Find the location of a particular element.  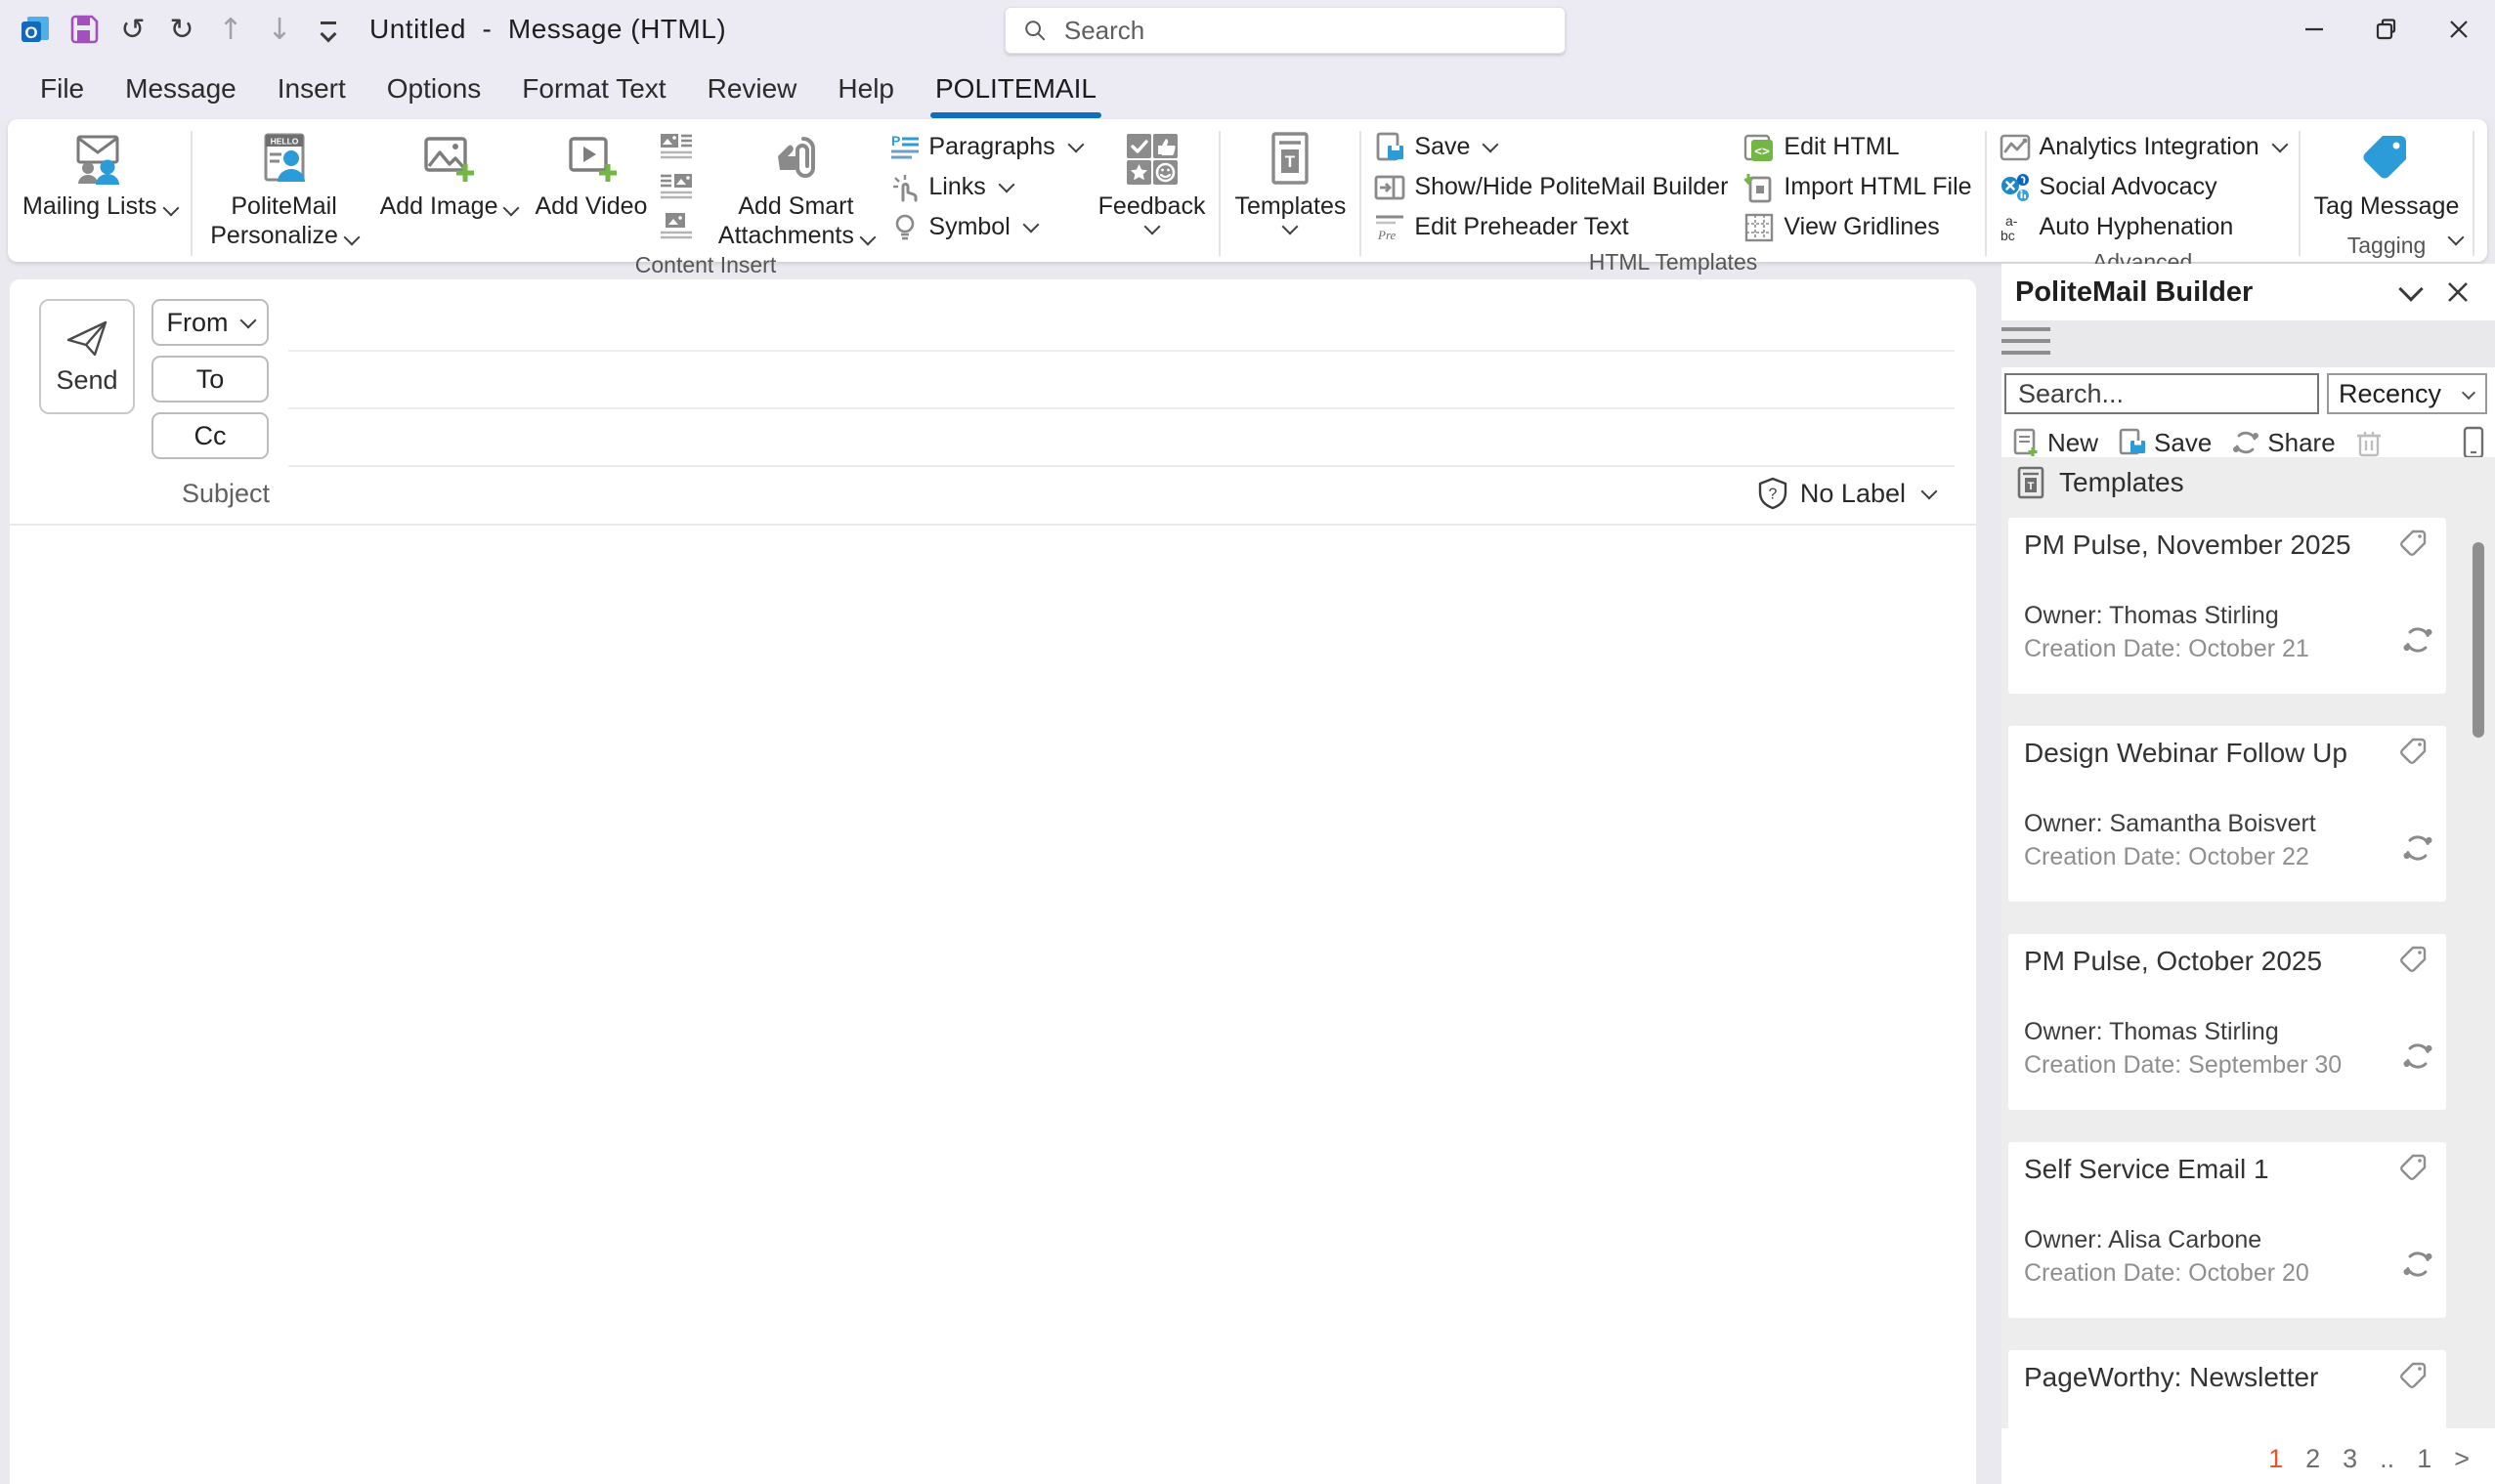

mobile-preview-button is located at coordinates (2473, 443).